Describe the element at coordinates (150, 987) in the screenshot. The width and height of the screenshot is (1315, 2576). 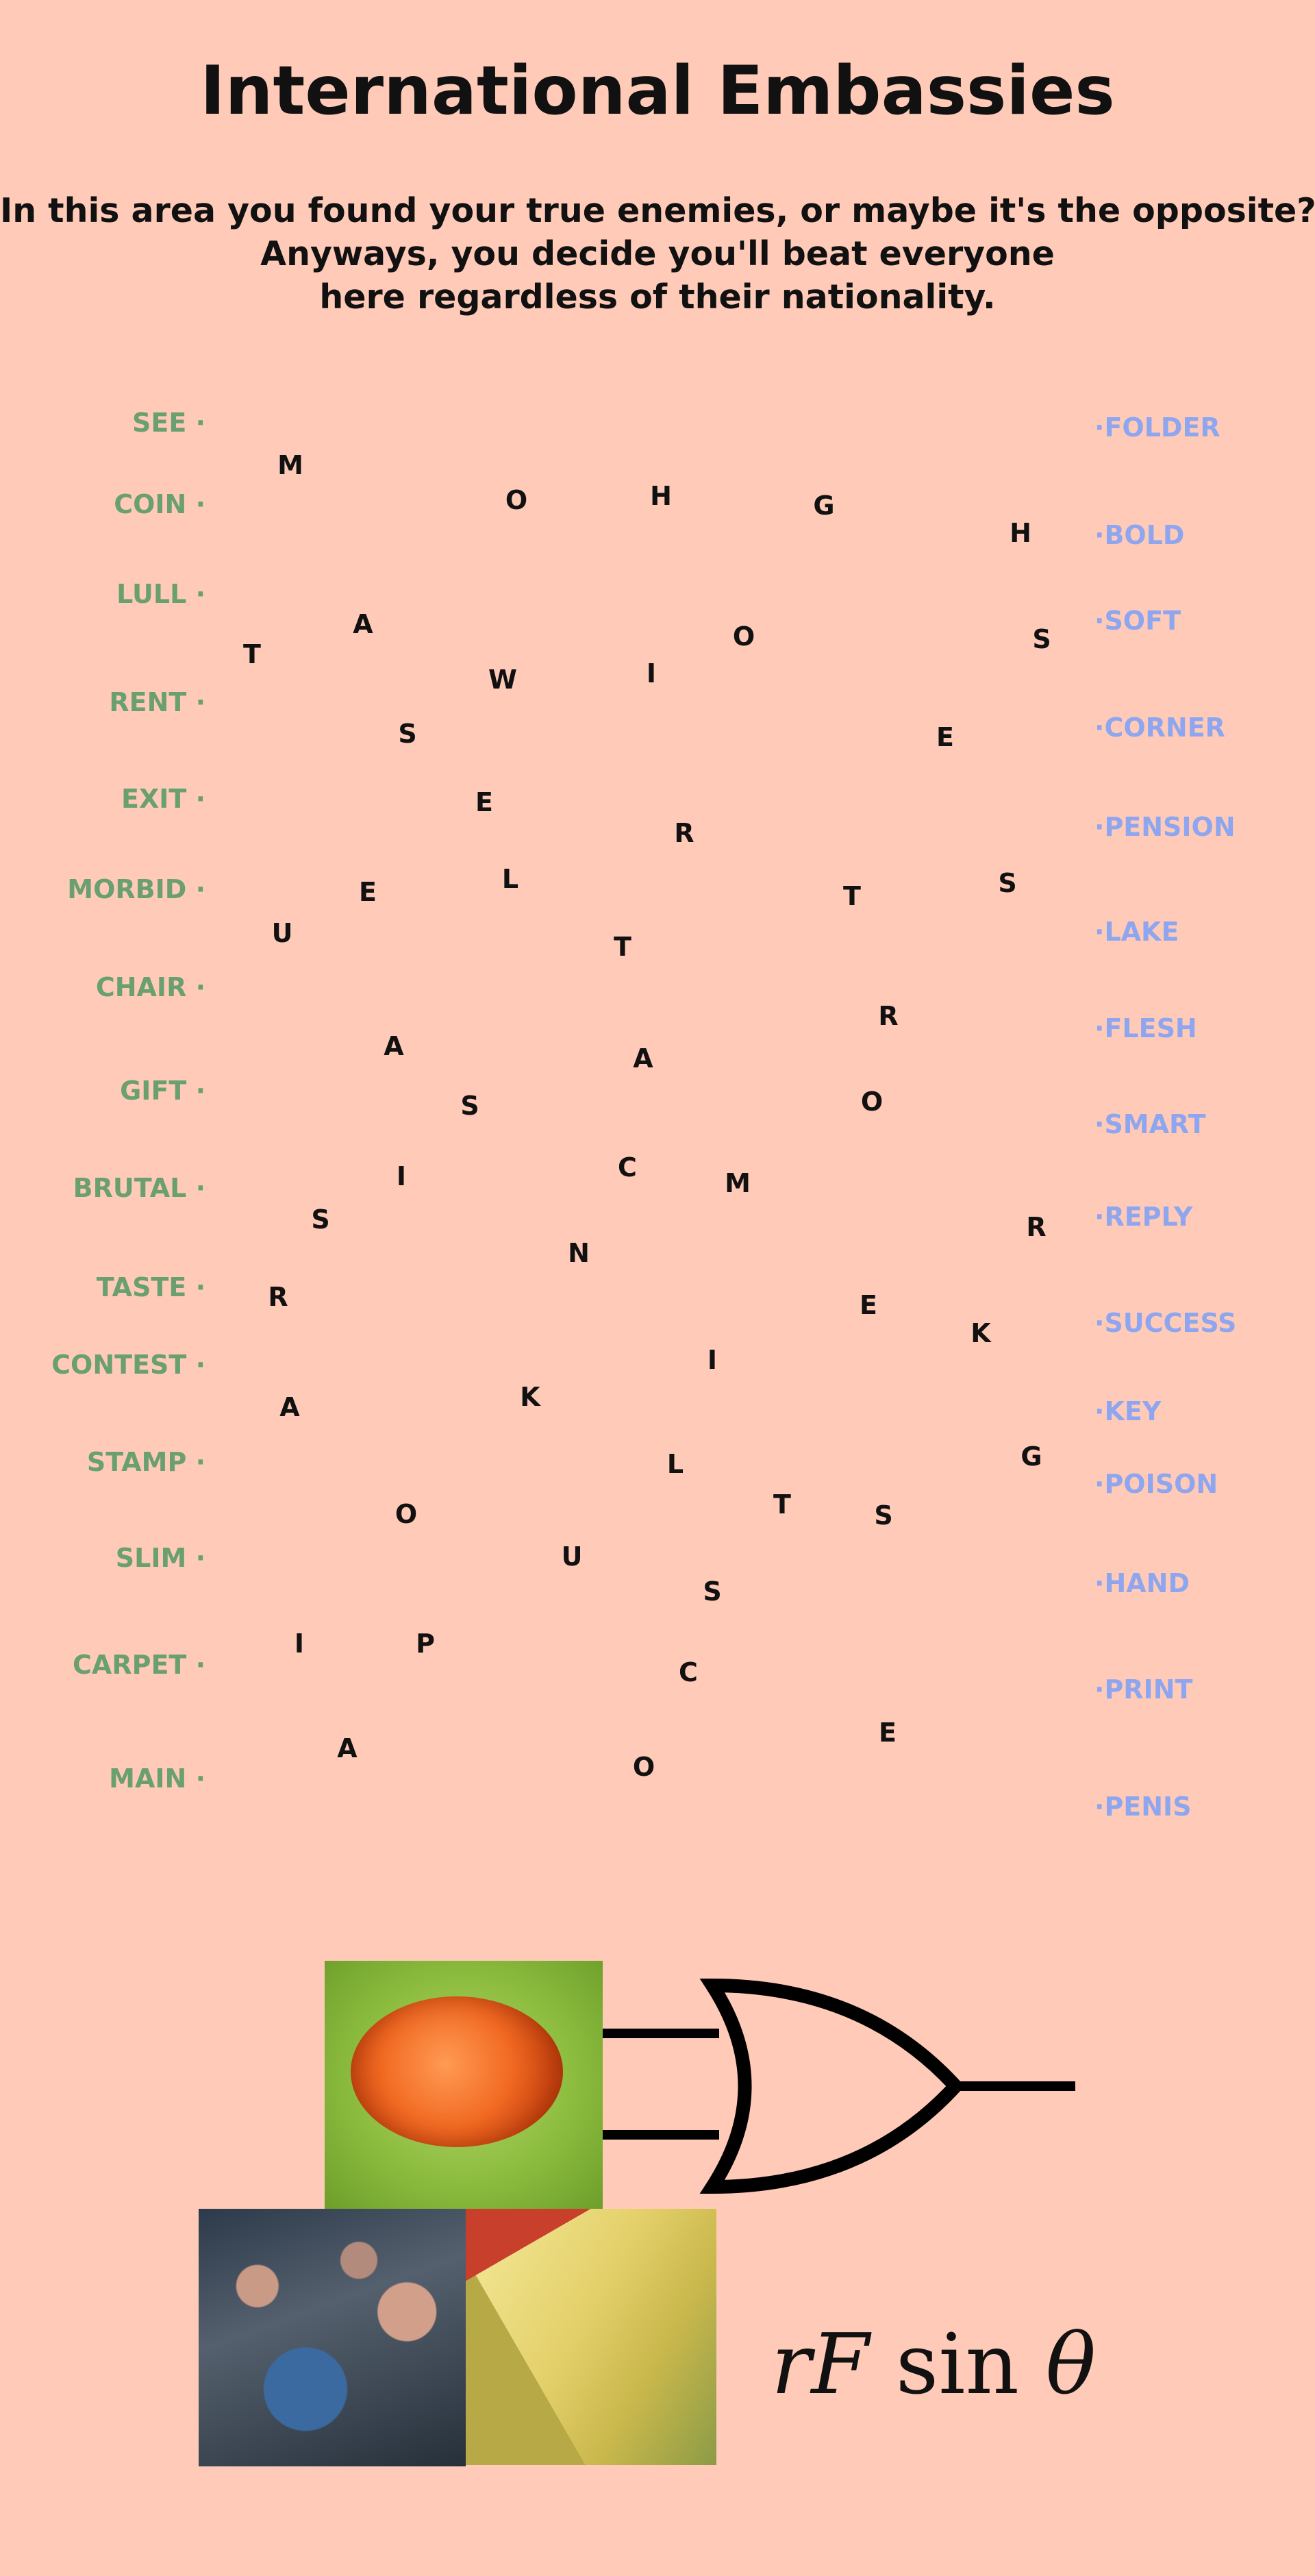
I see `left-word: CHAIR ·` at that location.